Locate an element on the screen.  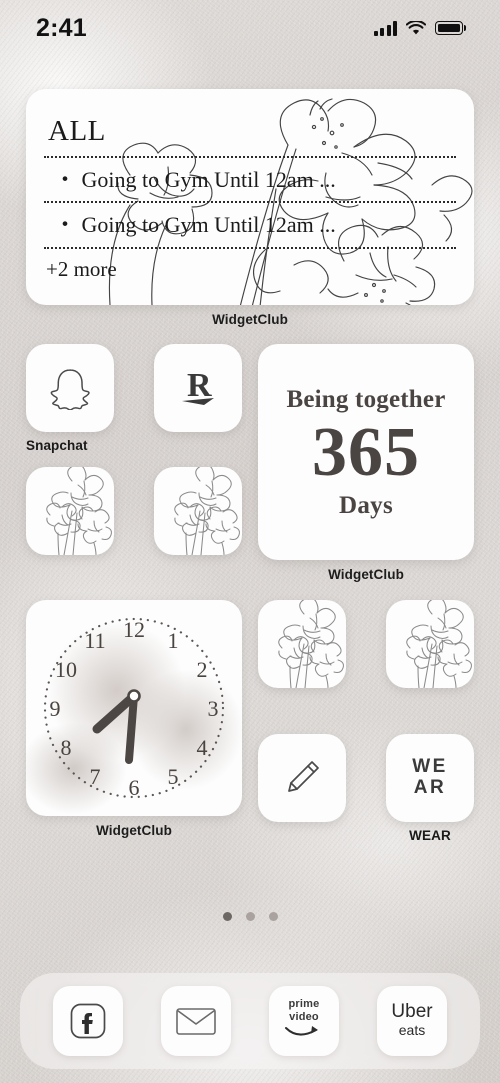
amazon-smile-arrow-icon is located at coordinates (301, 1030).